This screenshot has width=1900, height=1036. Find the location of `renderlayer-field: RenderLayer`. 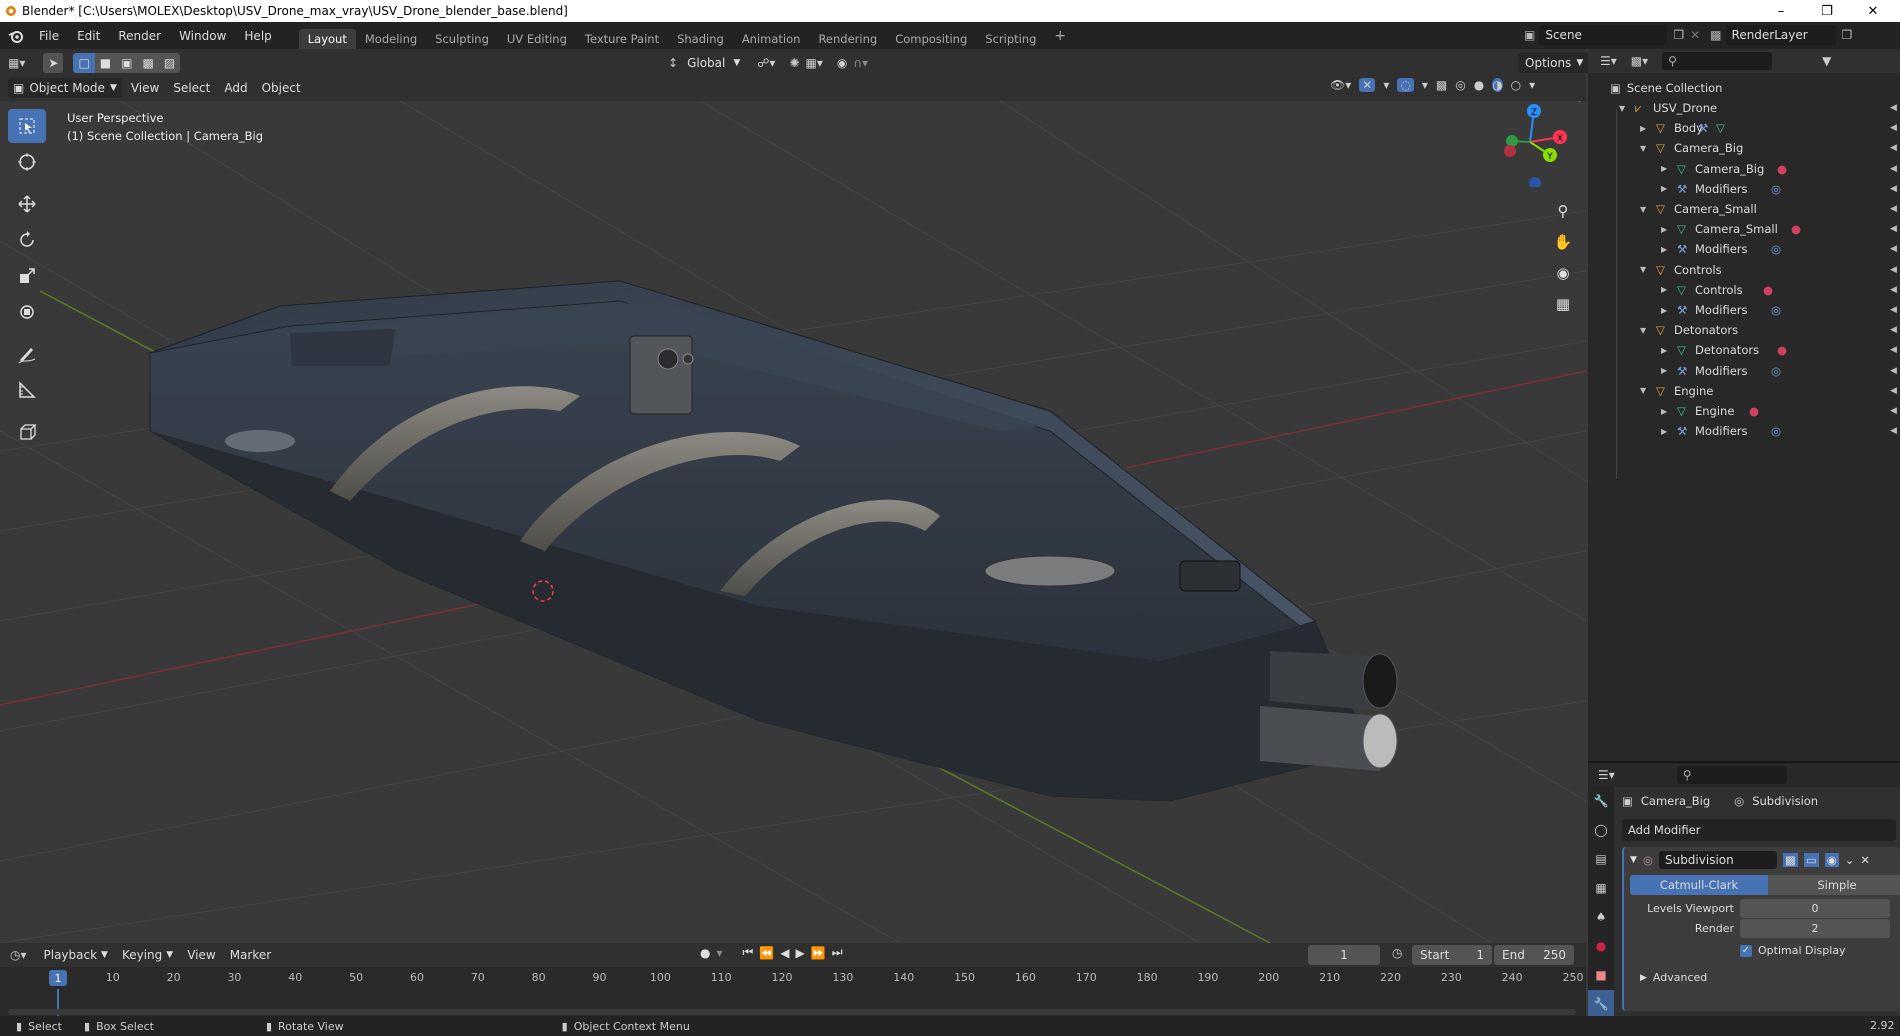

renderlayer-field: RenderLayer is located at coordinates (1780, 35).